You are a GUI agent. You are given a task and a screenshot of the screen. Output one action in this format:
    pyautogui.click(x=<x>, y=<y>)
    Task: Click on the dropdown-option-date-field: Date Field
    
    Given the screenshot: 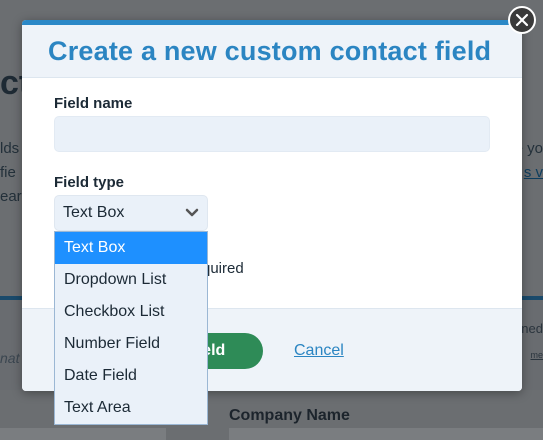 What is the action you would take?
    pyautogui.click(x=131, y=376)
    